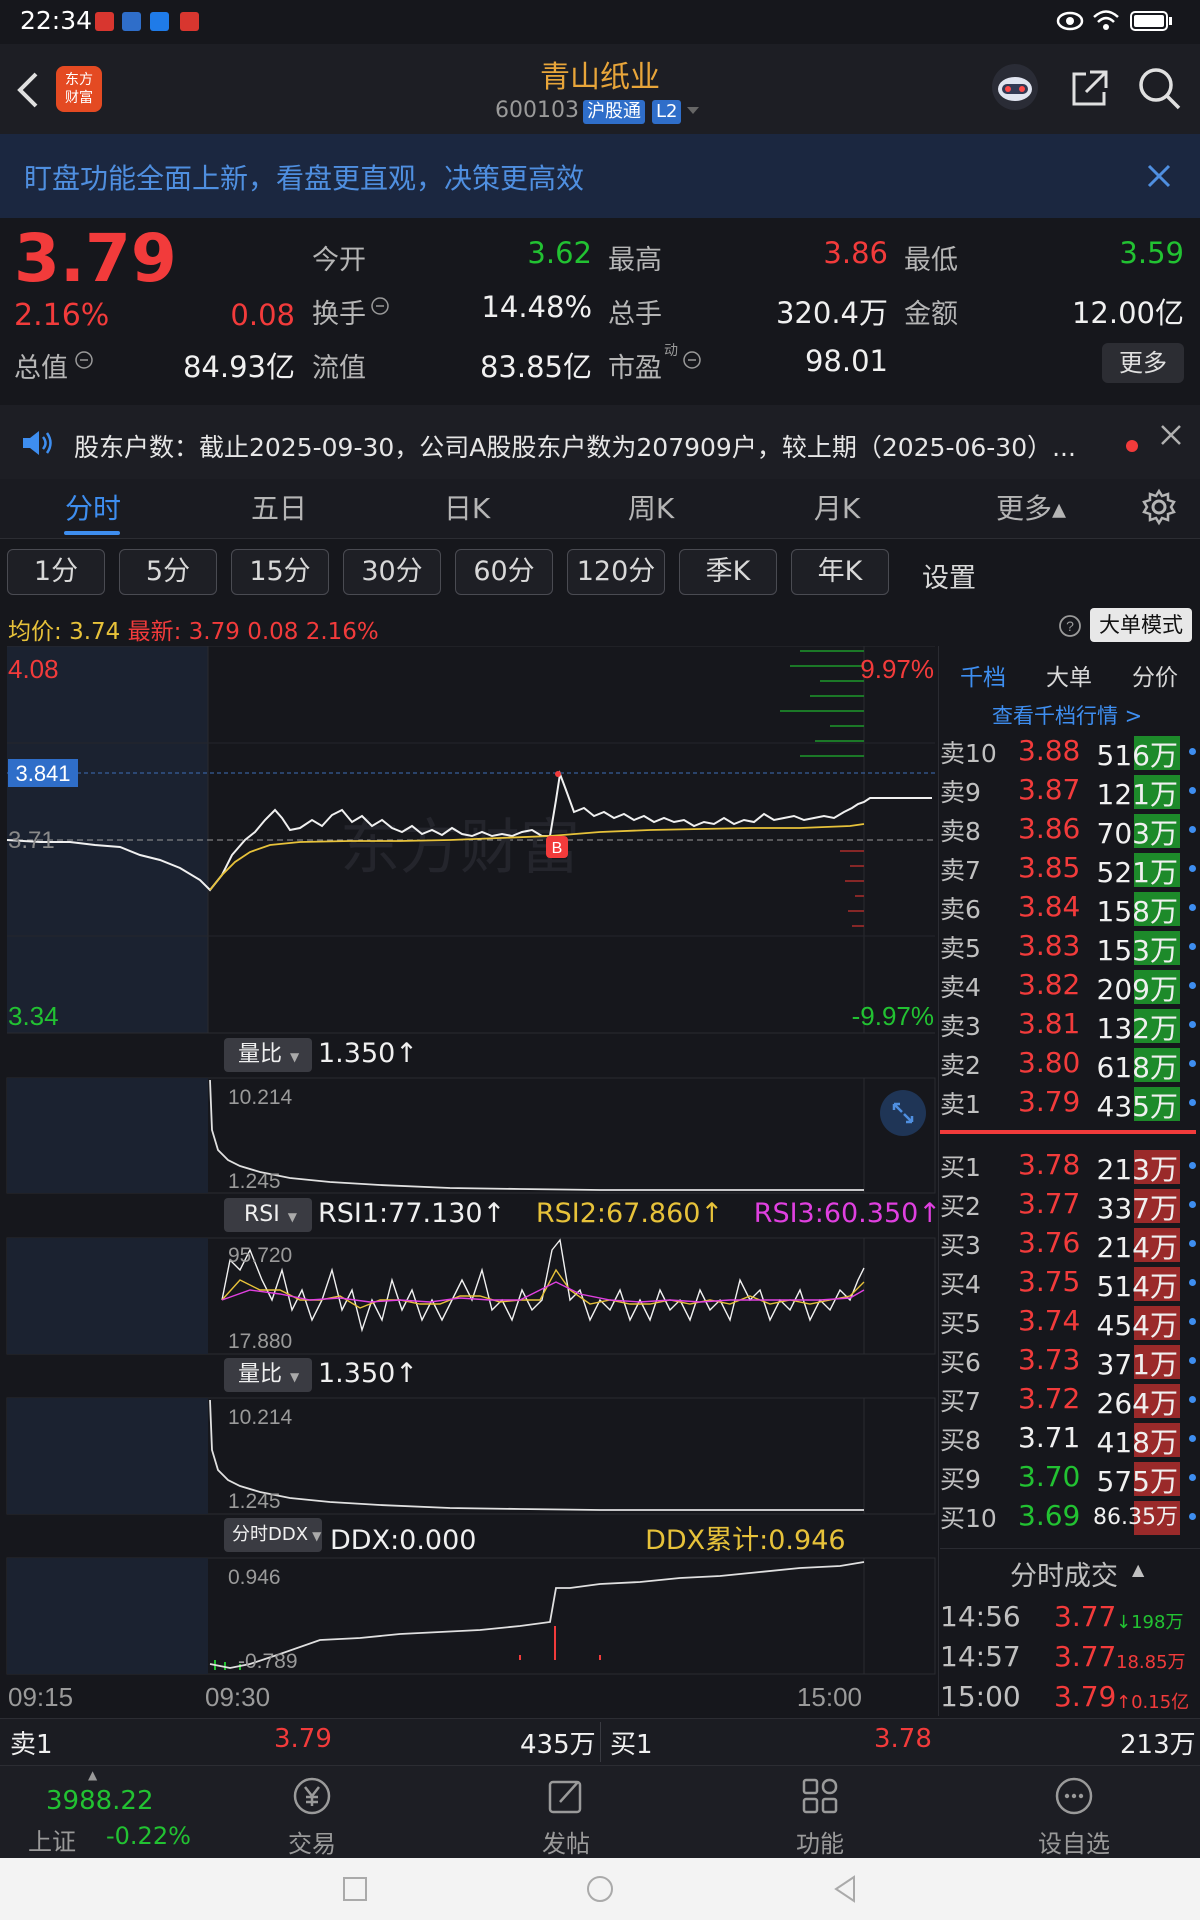 The image size is (1200, 1920). What do you see at coordinates (1137, 755) in the screenshot?
I see `ask-volume: 516万` at bounding box center [1137, 755].